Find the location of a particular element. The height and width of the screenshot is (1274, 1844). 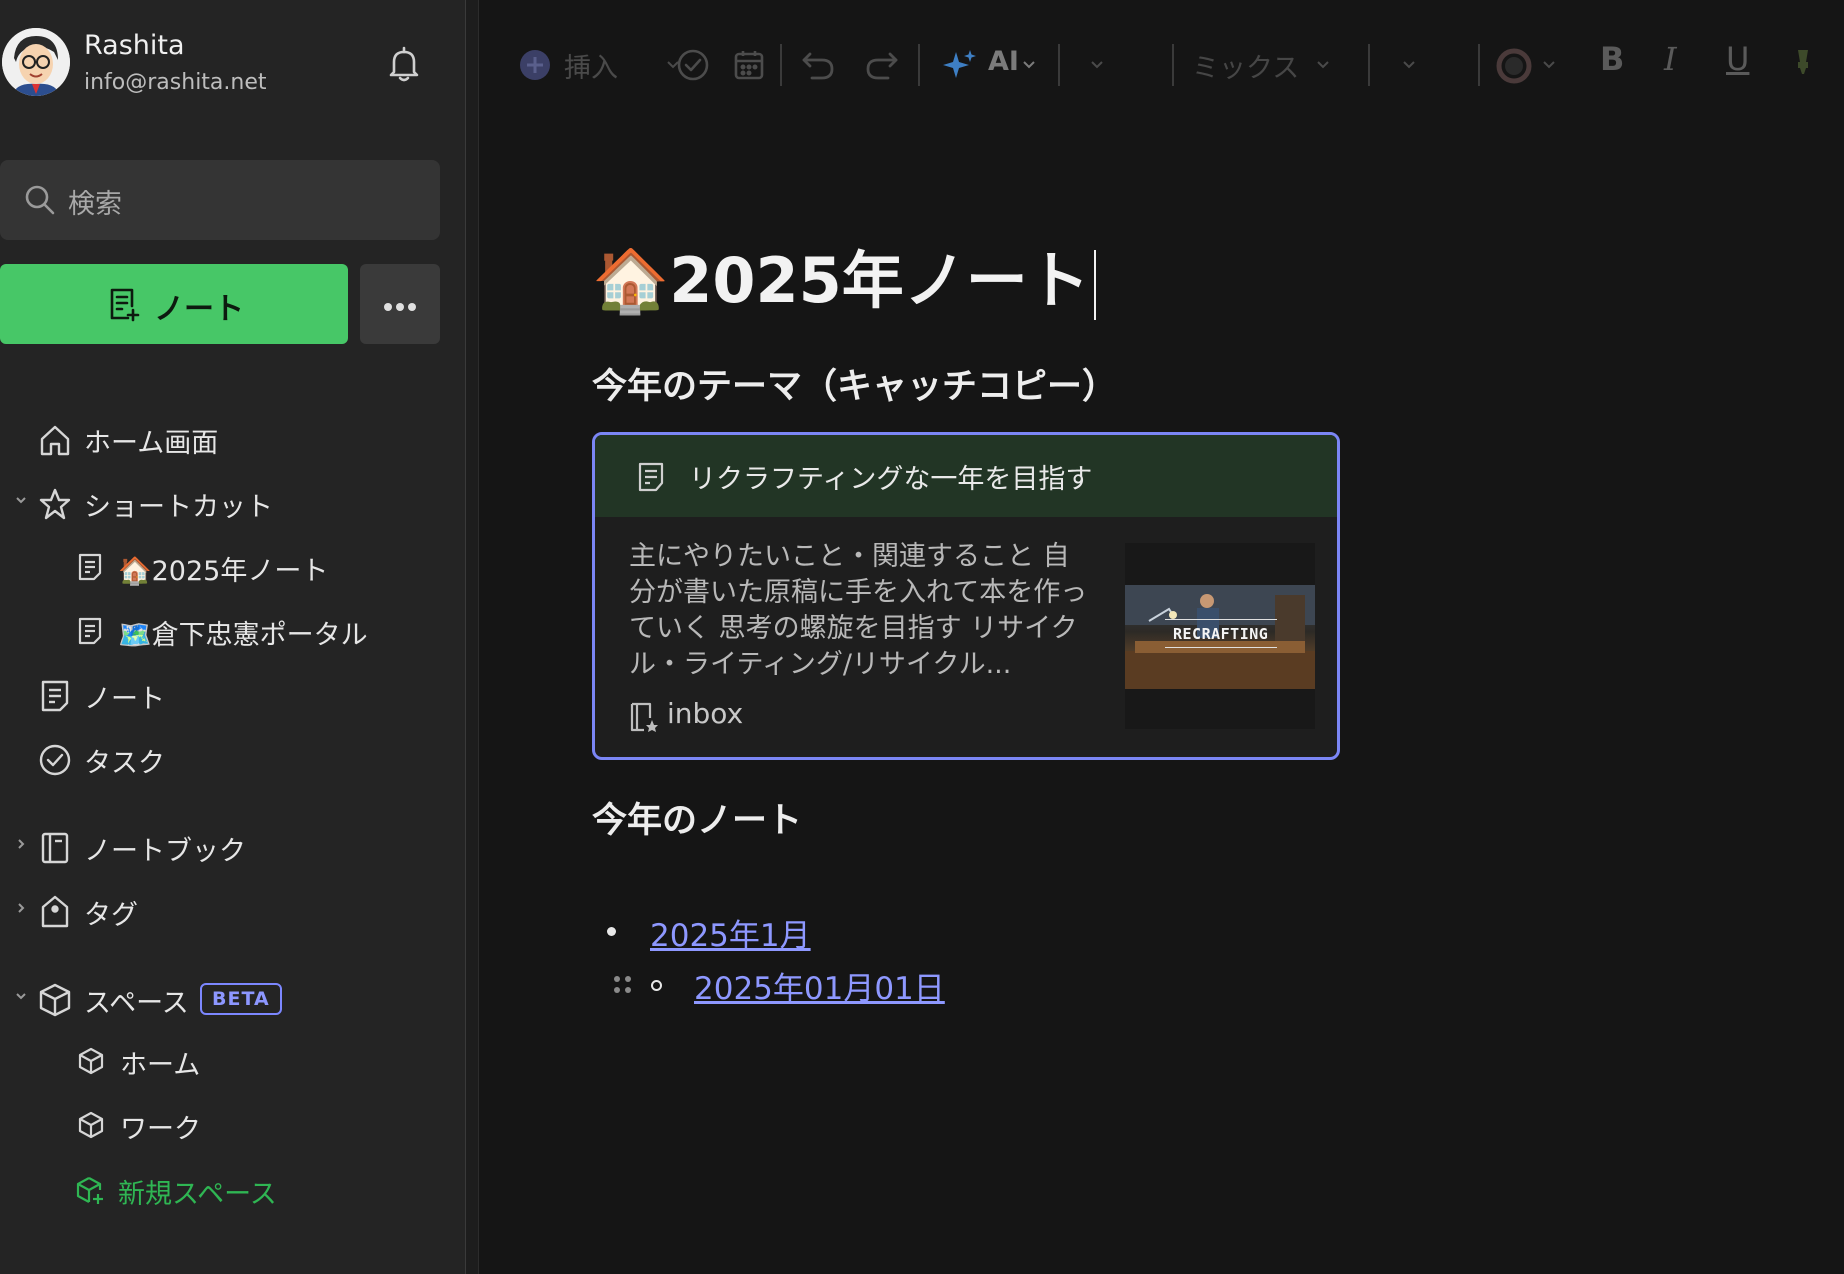

sidebar-item-notes: ノート is located at coordinates (220, 694).